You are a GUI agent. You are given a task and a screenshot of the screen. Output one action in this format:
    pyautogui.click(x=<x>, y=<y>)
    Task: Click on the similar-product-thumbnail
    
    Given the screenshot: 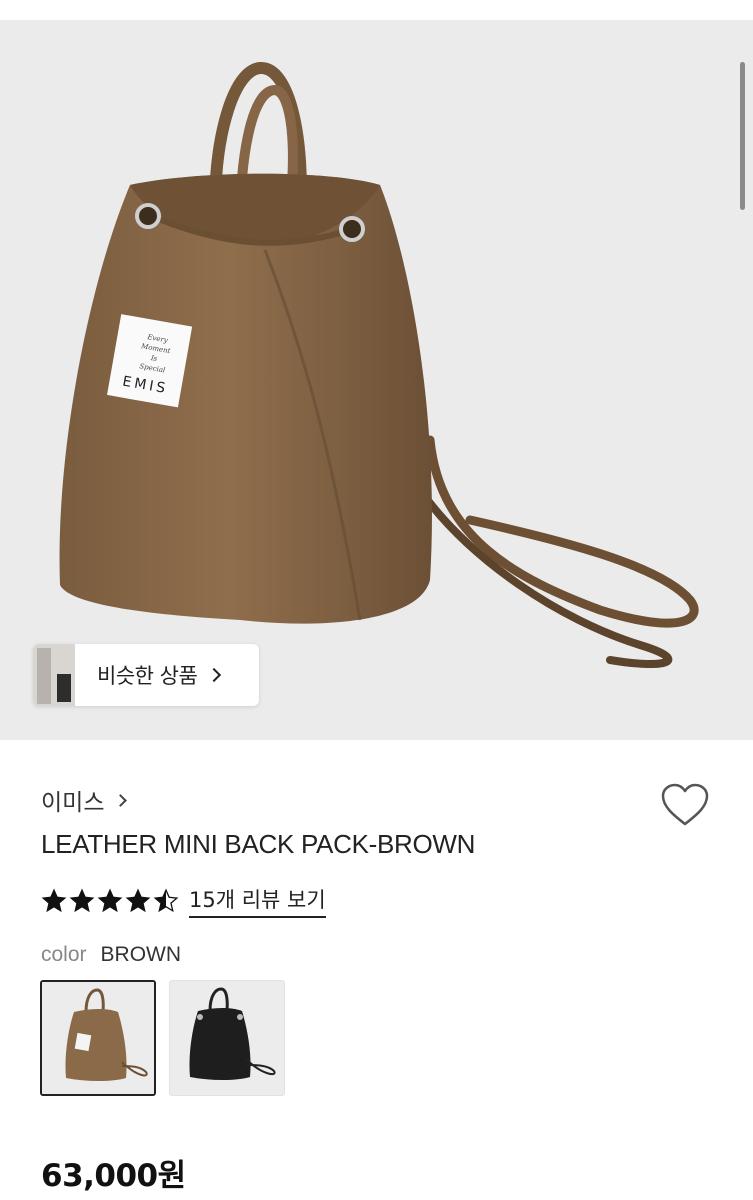 What is the action you would take?
    pyautogui.click(x=54, y=675)
    